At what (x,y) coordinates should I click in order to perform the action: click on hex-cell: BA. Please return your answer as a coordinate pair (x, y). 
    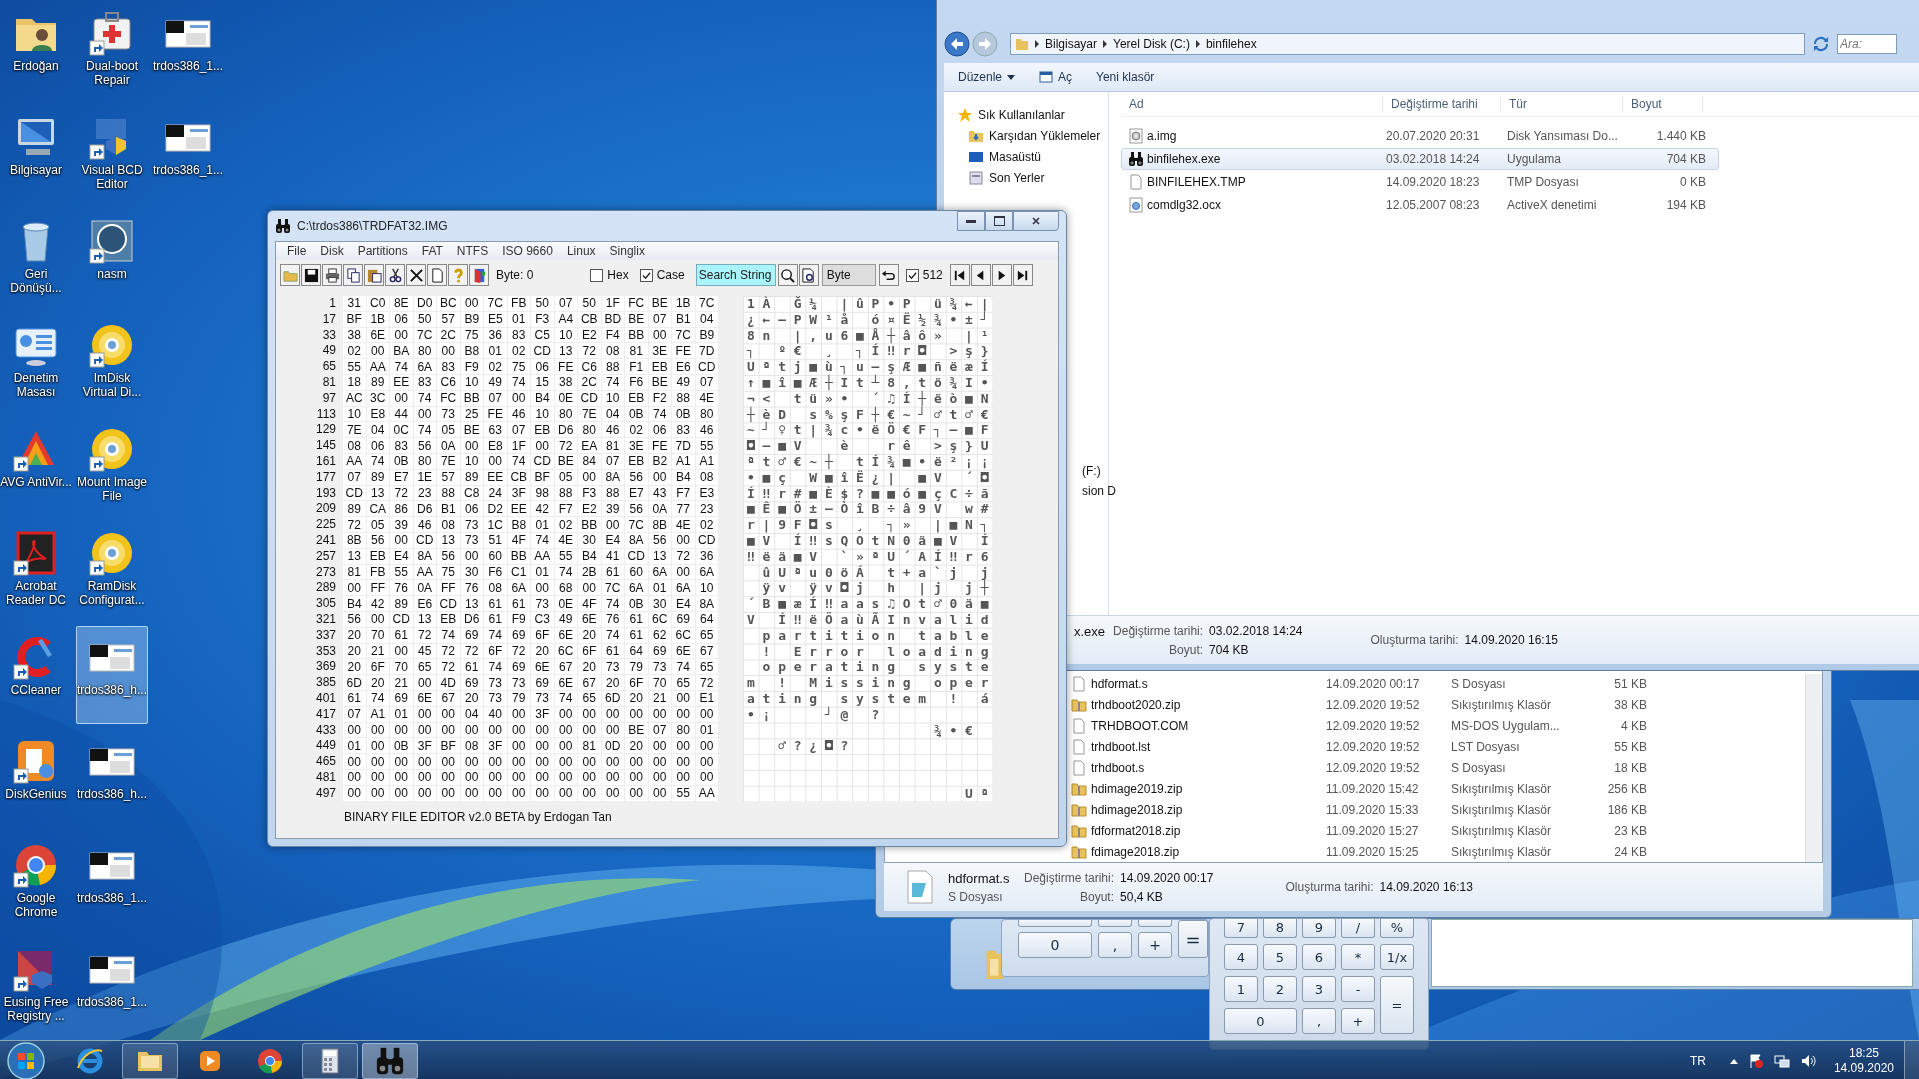
    Looking at the image, I should click on (402, 351).